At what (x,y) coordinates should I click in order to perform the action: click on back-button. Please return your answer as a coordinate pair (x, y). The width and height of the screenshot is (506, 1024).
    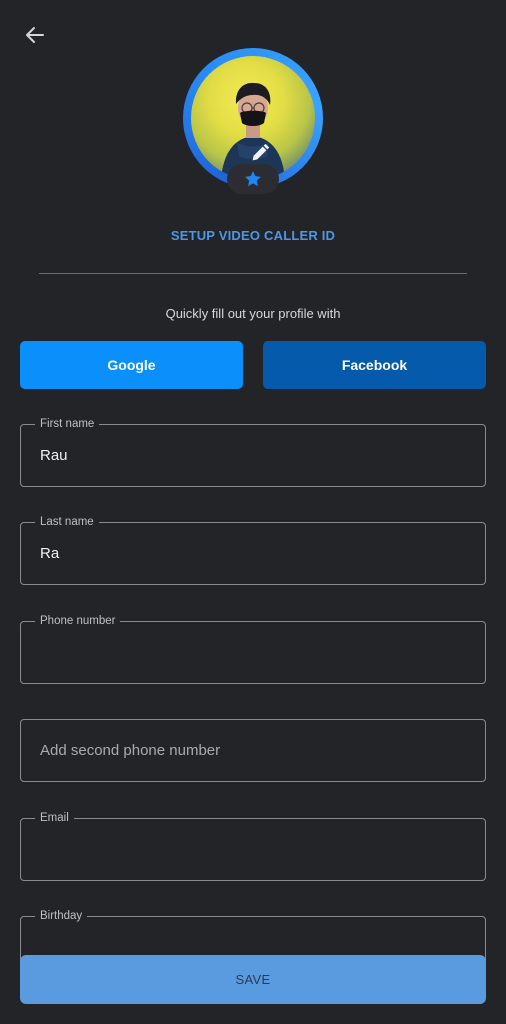
    Looking at the image, I should click on (35, 35).